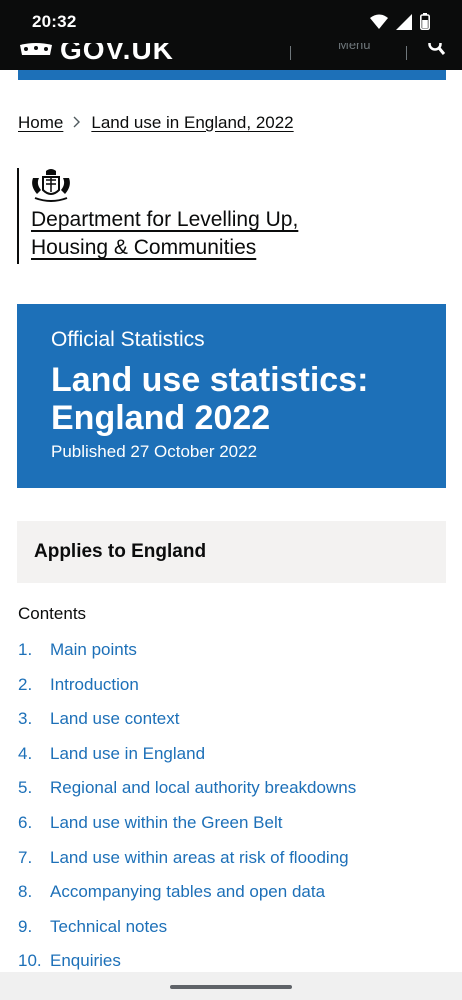  I want to click on contents-number: 1., so click(25, 649).